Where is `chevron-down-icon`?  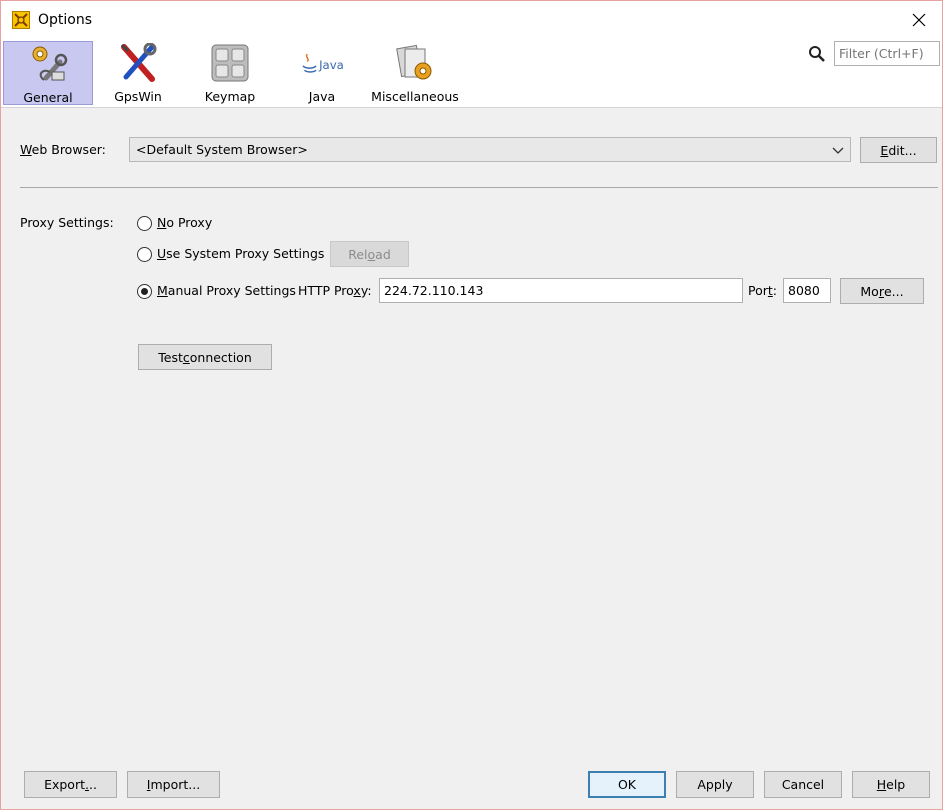
chevron-down-icon is located at coordinates (838, 150).